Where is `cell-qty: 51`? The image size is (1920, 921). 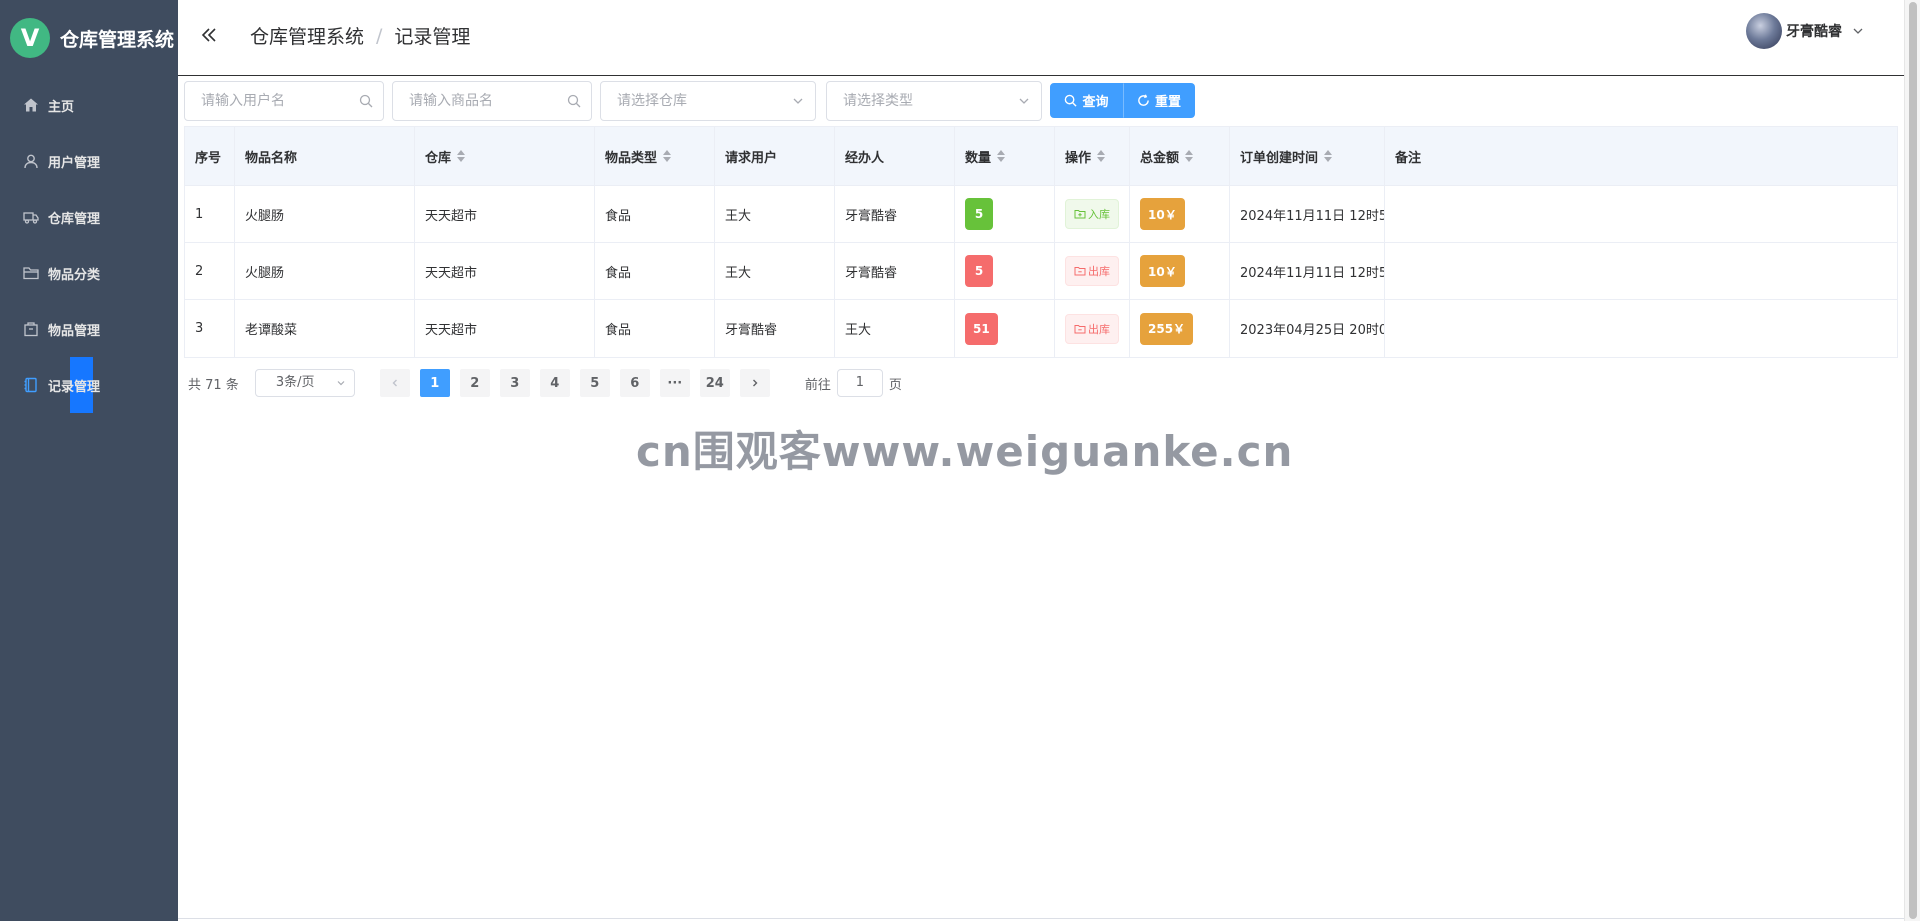
cell-qty: 51 is located at coordinates (1005, 328).